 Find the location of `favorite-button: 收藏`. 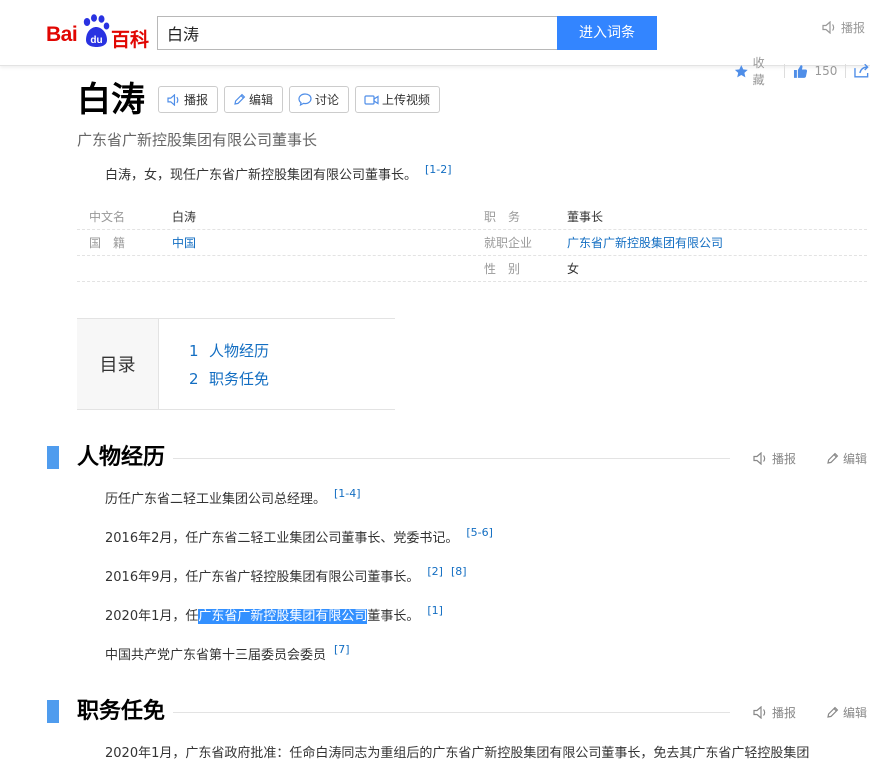

favorite-button: 收藏 is located at coordinates (764, 71).